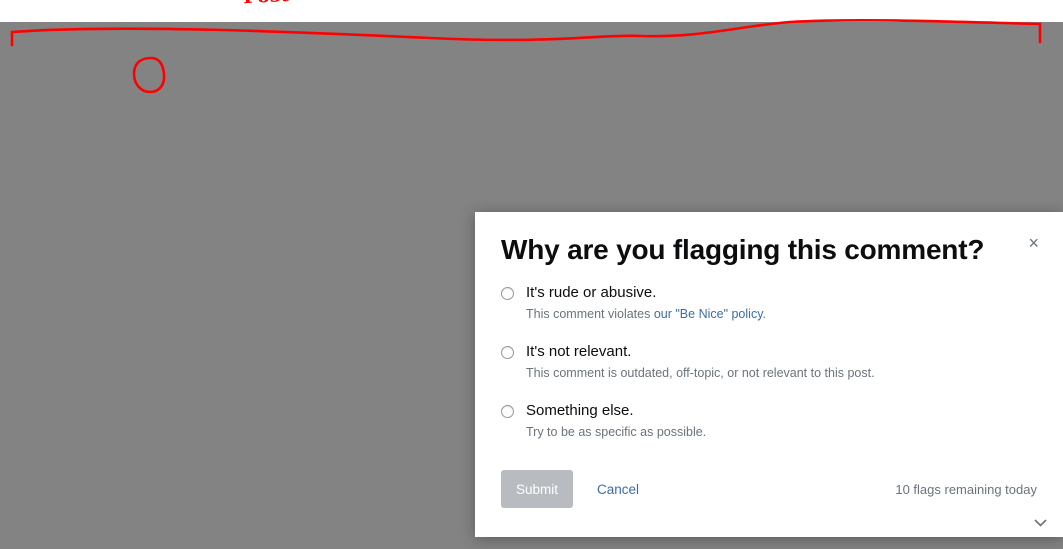  I want to click on modal-footer: Submit Cancel 10 flags remaining today, so click(769, 489).